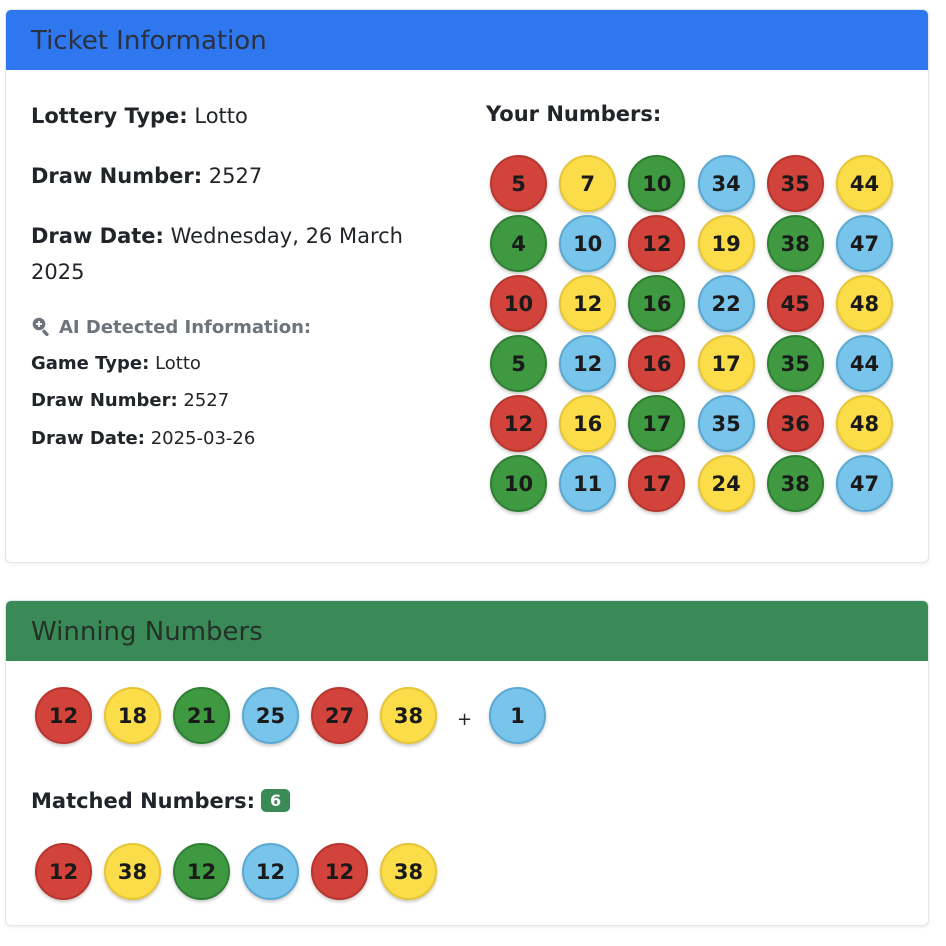  Describe the element at coordinates (726, 243) in the screenshot. I see `ticket-number-ball: 19` at that location.